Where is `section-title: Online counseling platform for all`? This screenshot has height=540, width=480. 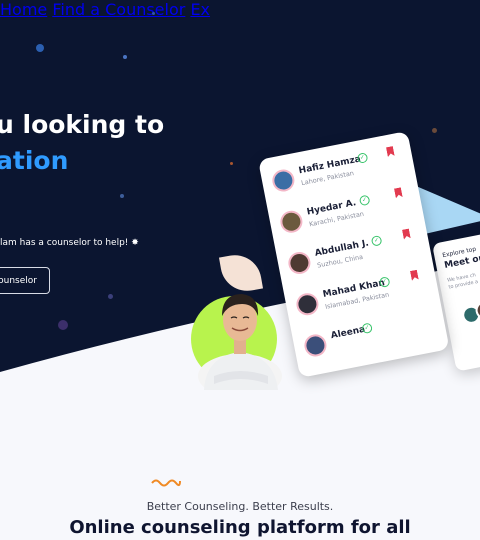
section-title: Online counseling platform for all is located at coordinates (240, 527).